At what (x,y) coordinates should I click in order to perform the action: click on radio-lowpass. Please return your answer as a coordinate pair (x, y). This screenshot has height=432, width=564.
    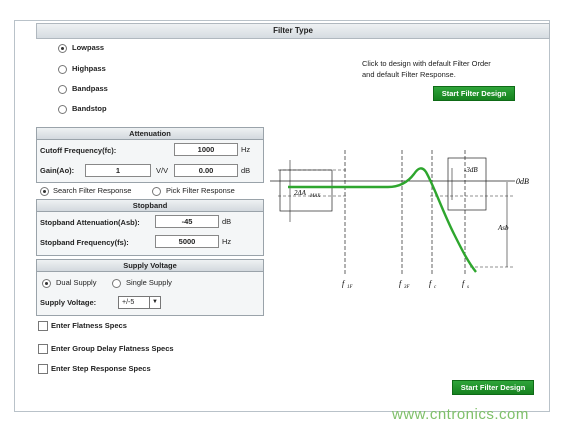
    Looking at the image, I should click on (62, 48).